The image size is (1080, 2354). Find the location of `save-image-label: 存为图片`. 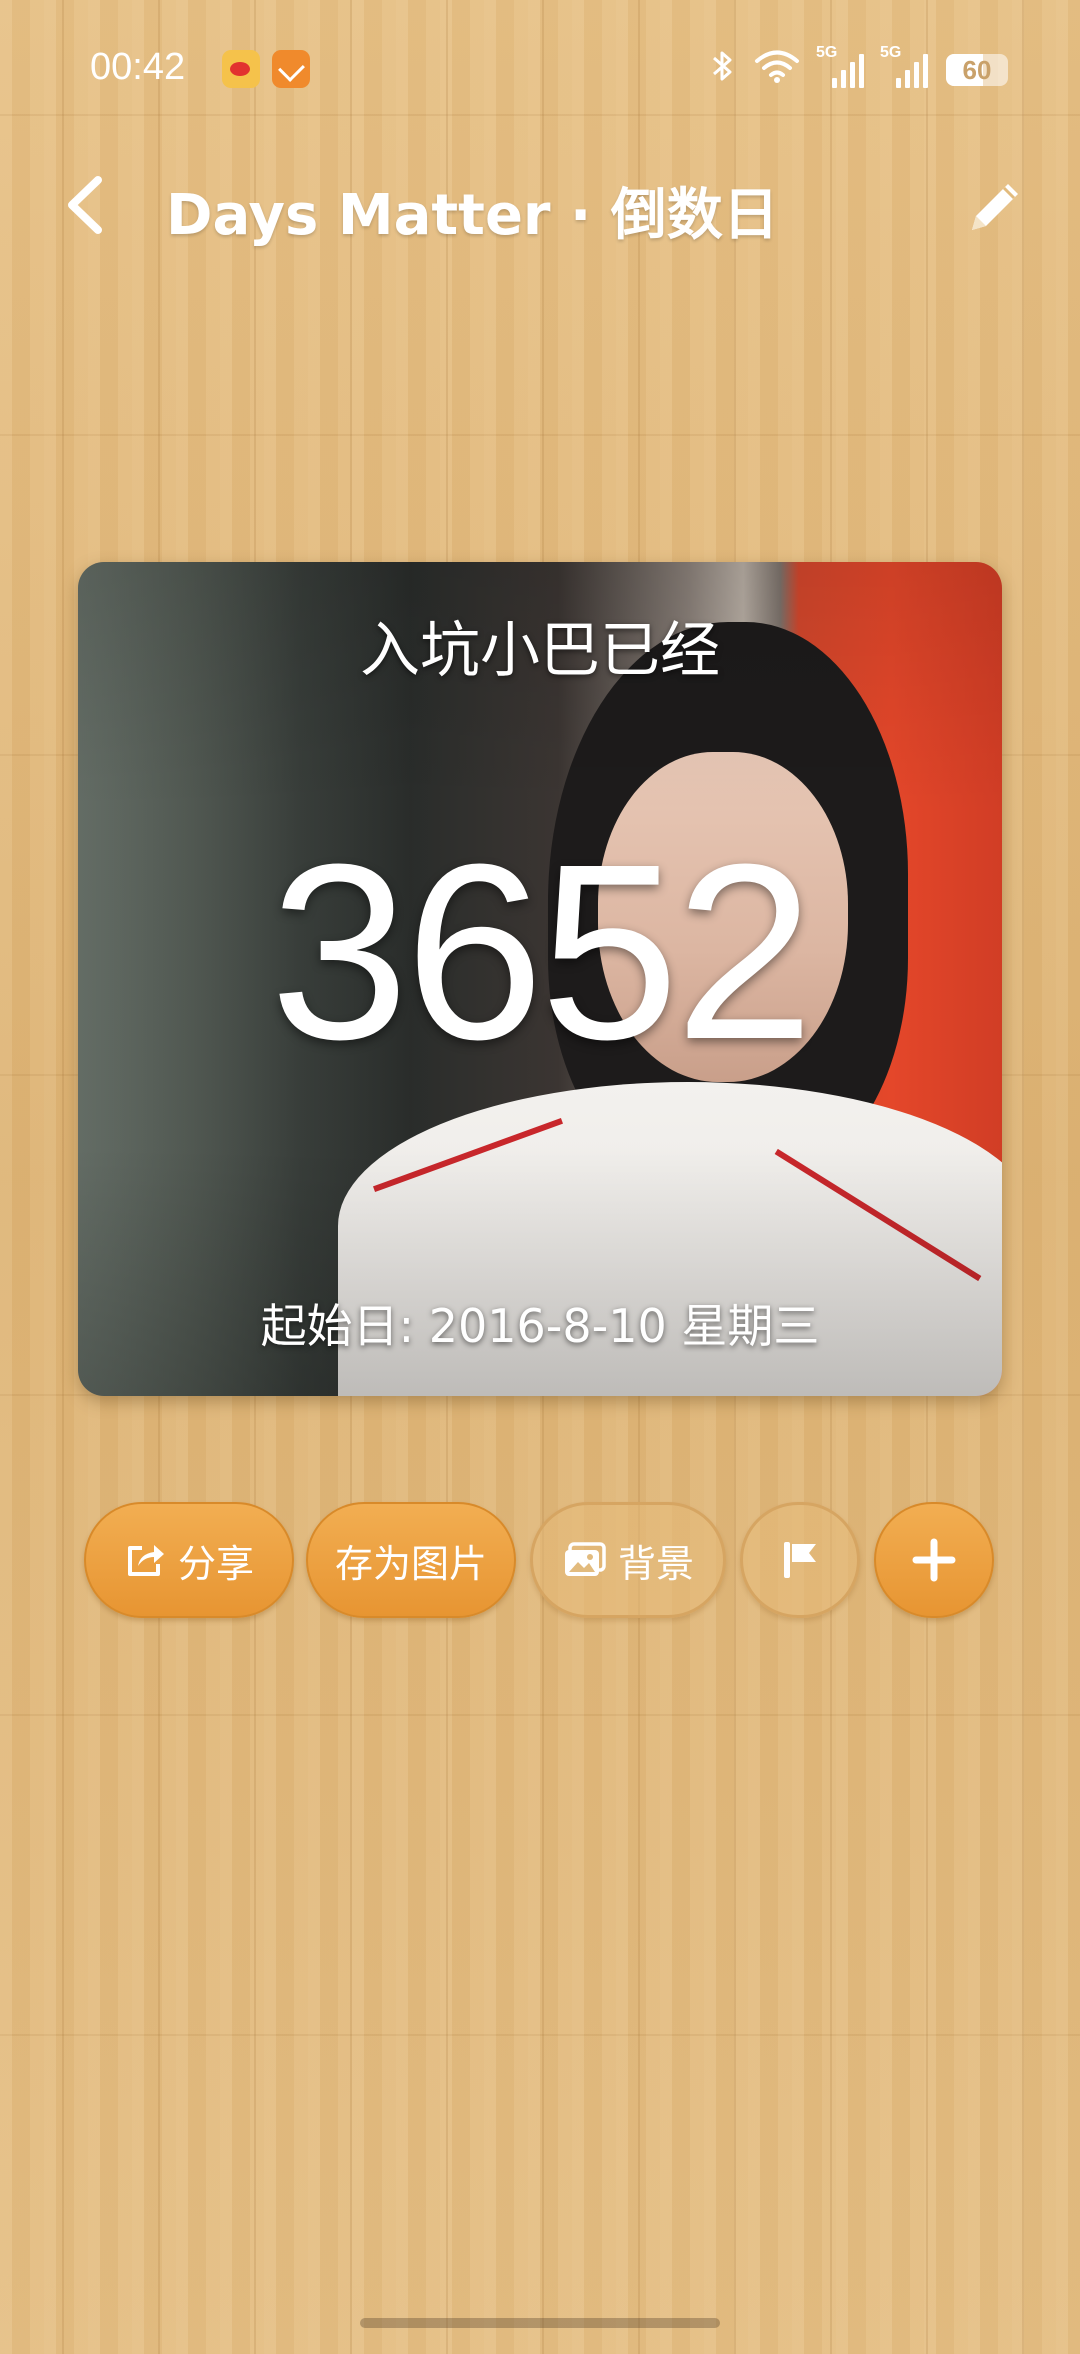

save-image-label: 存为图片 is located at coordinates (410, 1563).